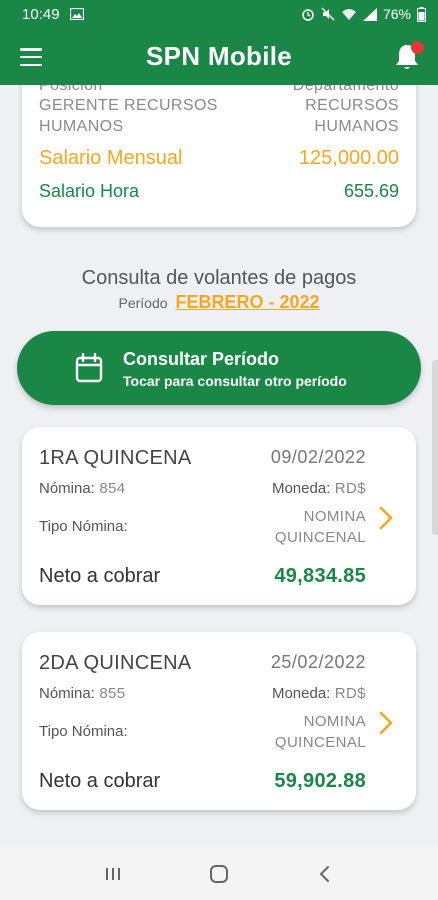 This screenshot has width=438, height=900. I want to click on home-icon, so click(219, 873).